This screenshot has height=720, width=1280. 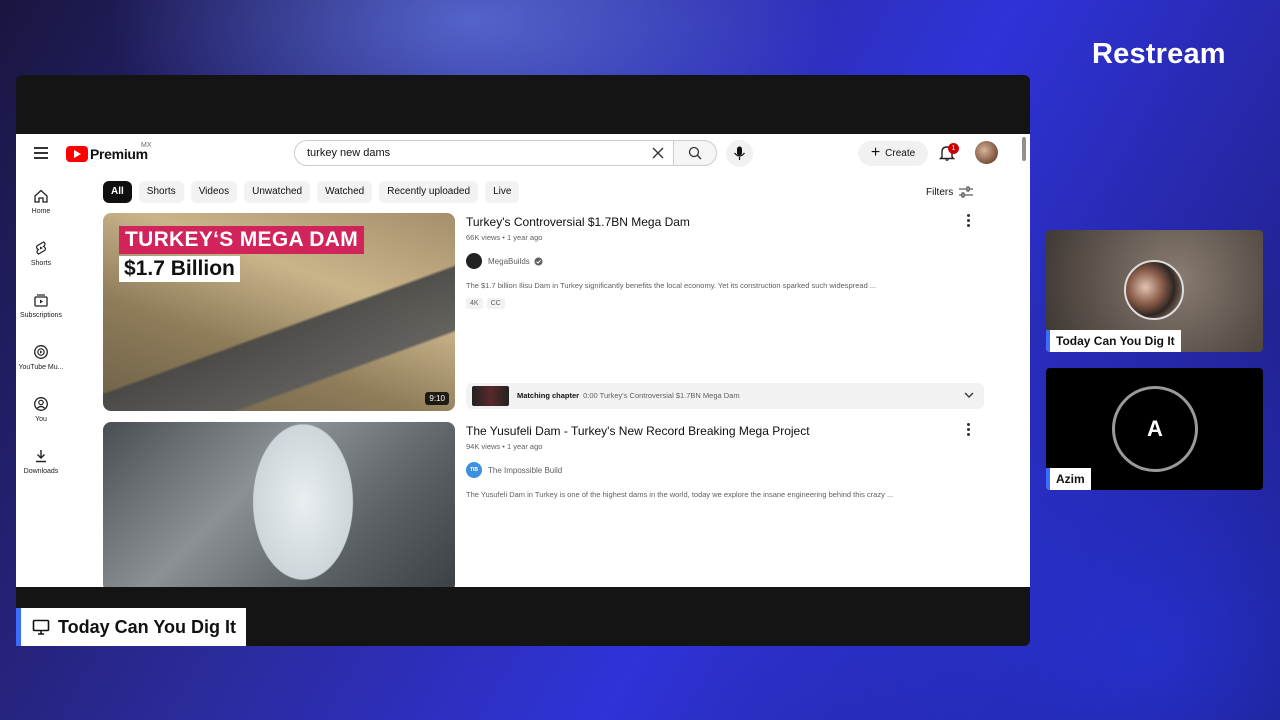 What do you see at coordinates (538, 261) in the screenshot?
I see `verified-icon` at bounding box center [538, 261].